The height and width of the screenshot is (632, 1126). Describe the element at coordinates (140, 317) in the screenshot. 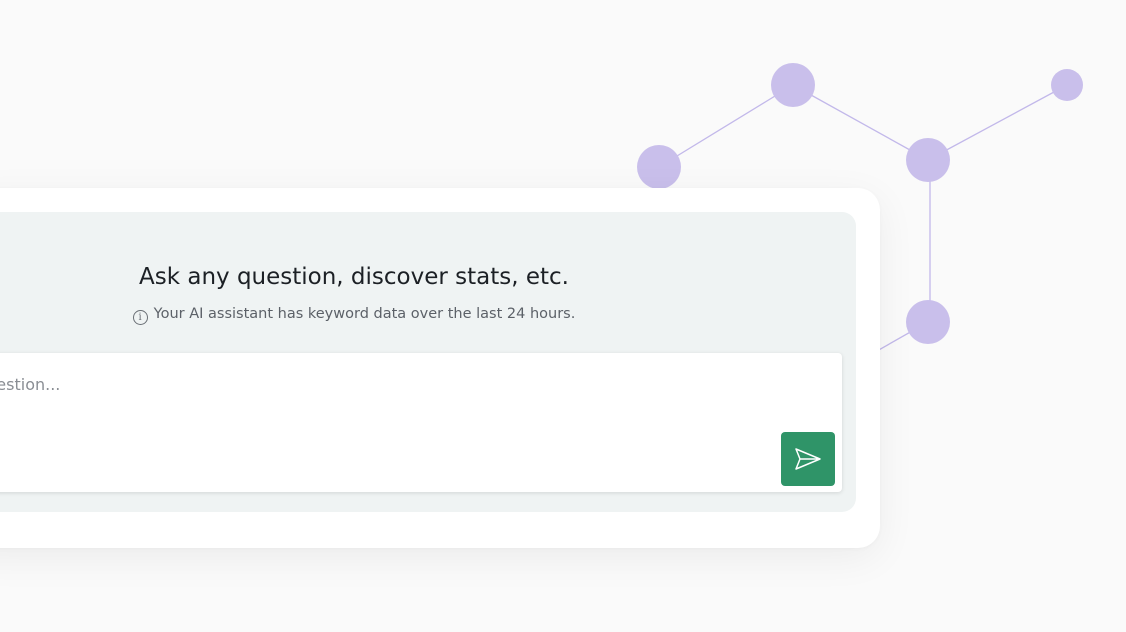

I see `info-icon: i` at that location.